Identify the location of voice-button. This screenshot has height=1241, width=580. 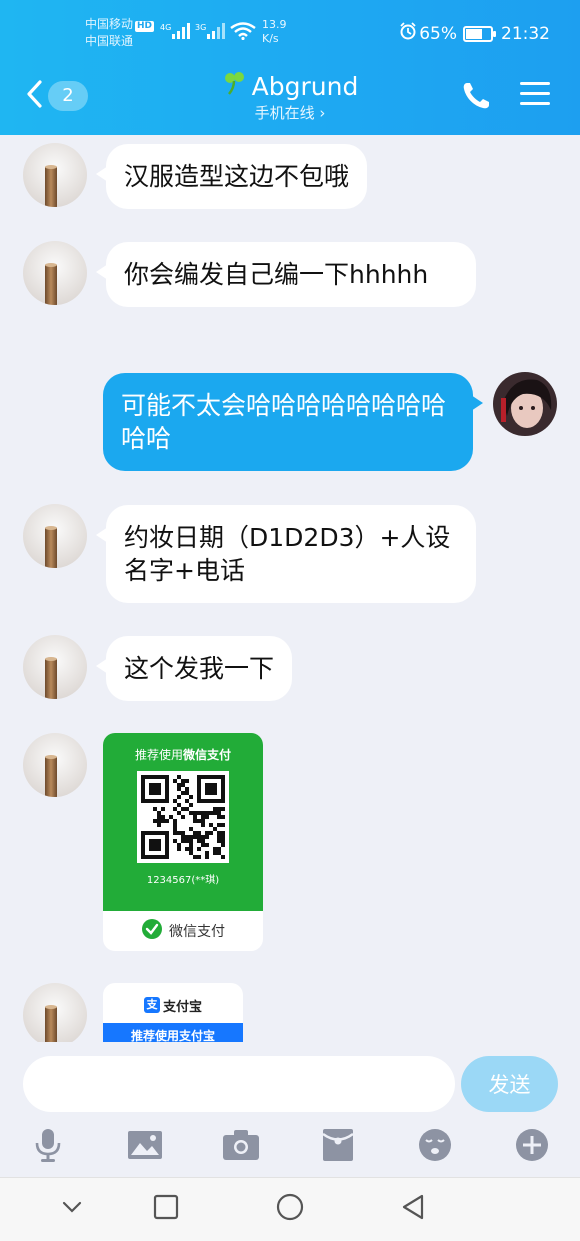
(48, 1147).